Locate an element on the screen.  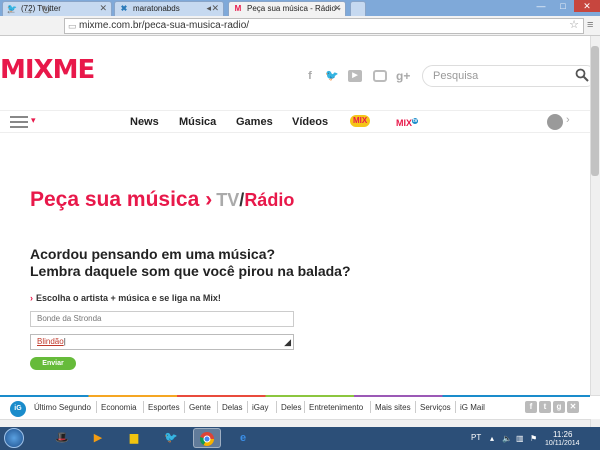
portal-link: Deles is located at coordinates (291, 407).